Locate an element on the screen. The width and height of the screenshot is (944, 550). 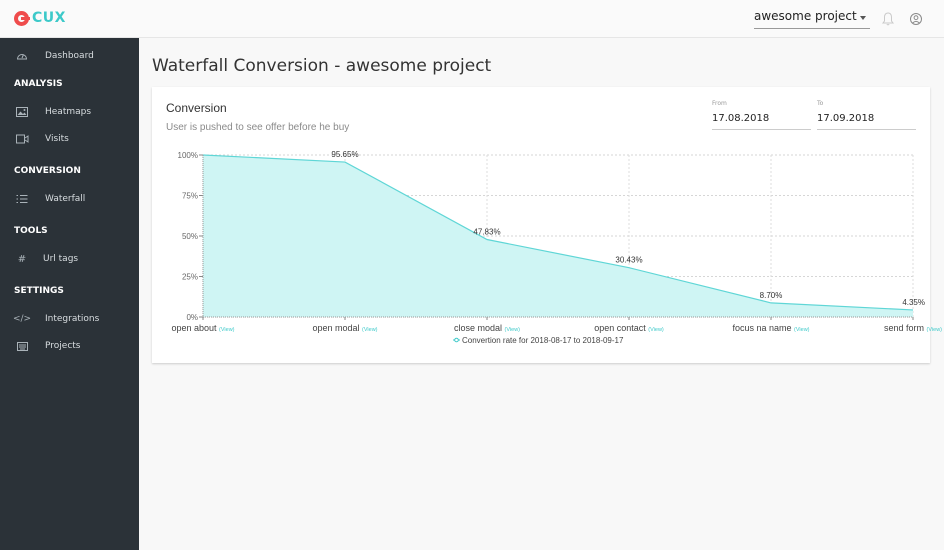
sidebar-item-visits: Visits is located at coordinates (69, 139).